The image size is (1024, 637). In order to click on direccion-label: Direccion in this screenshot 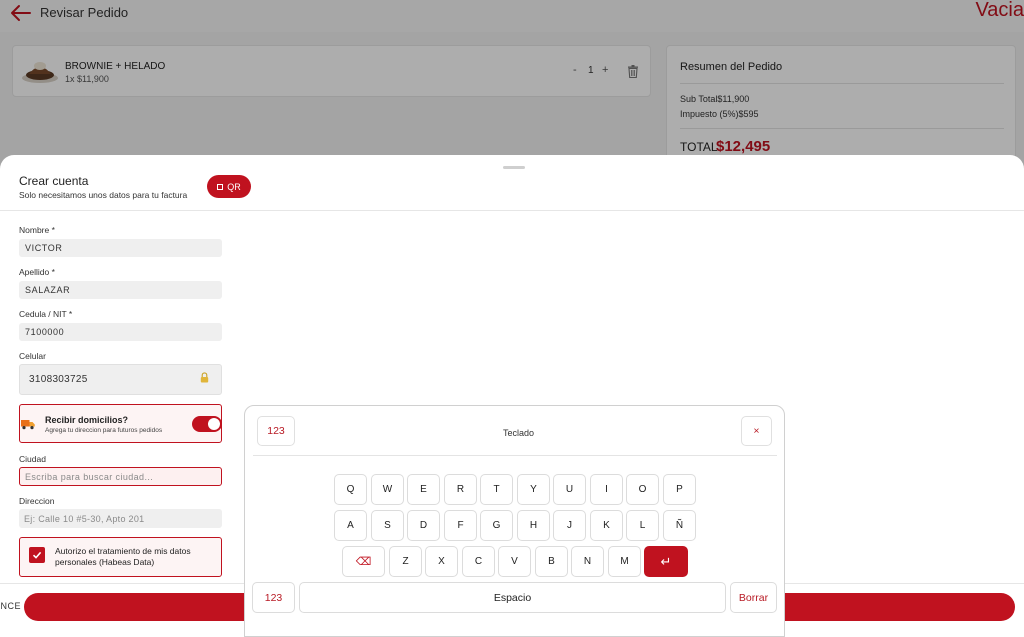, I will do `click(37, 501)`.